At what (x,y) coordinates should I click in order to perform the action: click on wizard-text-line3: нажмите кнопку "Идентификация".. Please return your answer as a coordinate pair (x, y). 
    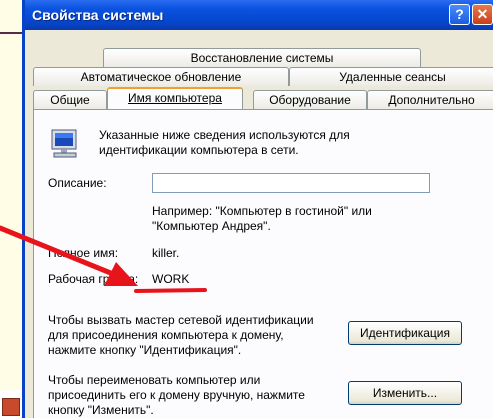
    Looking at the image, I should click on (145, 350).